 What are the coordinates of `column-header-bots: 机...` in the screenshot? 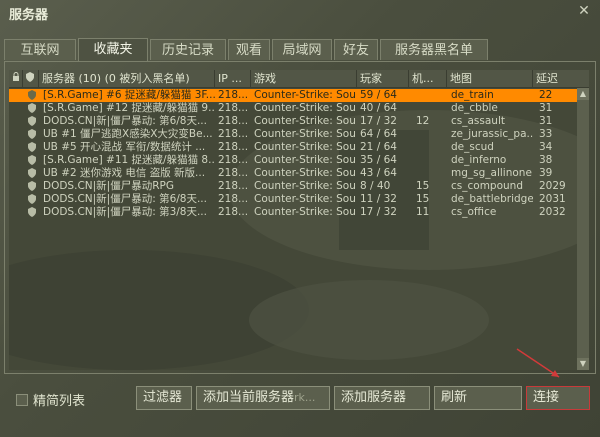 It's located at (428, 78).